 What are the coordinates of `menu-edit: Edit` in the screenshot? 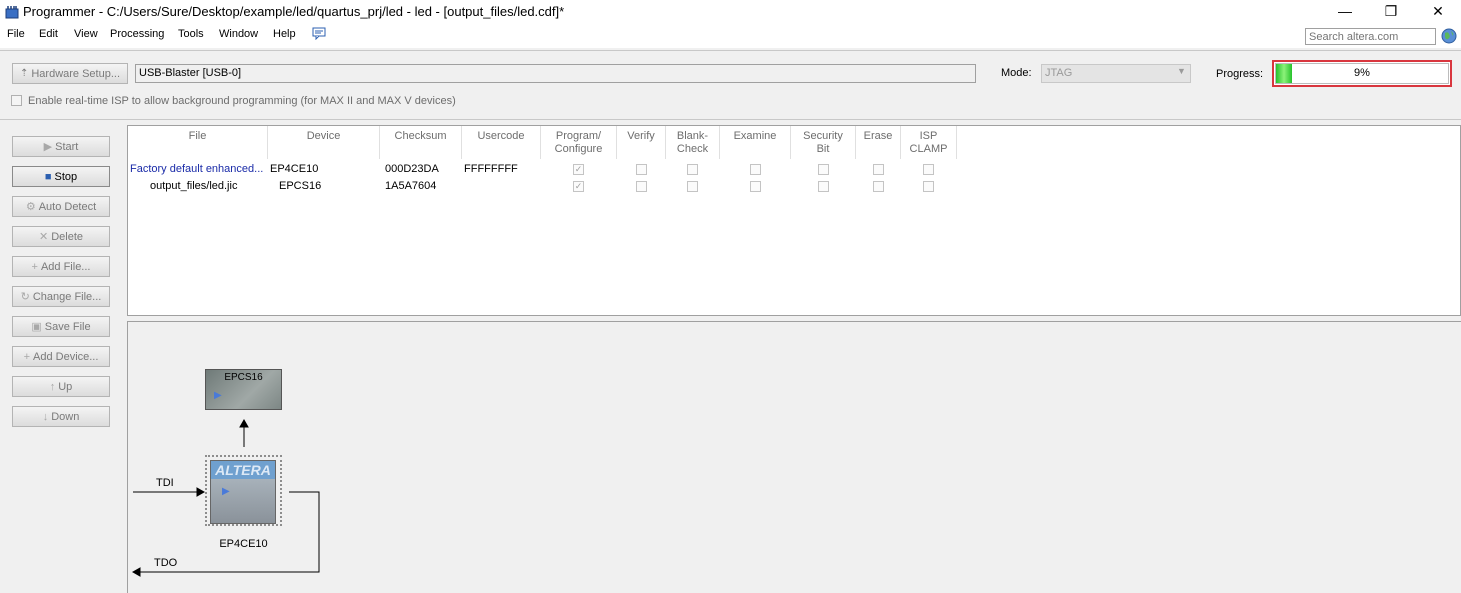 It's located at (48, 34).